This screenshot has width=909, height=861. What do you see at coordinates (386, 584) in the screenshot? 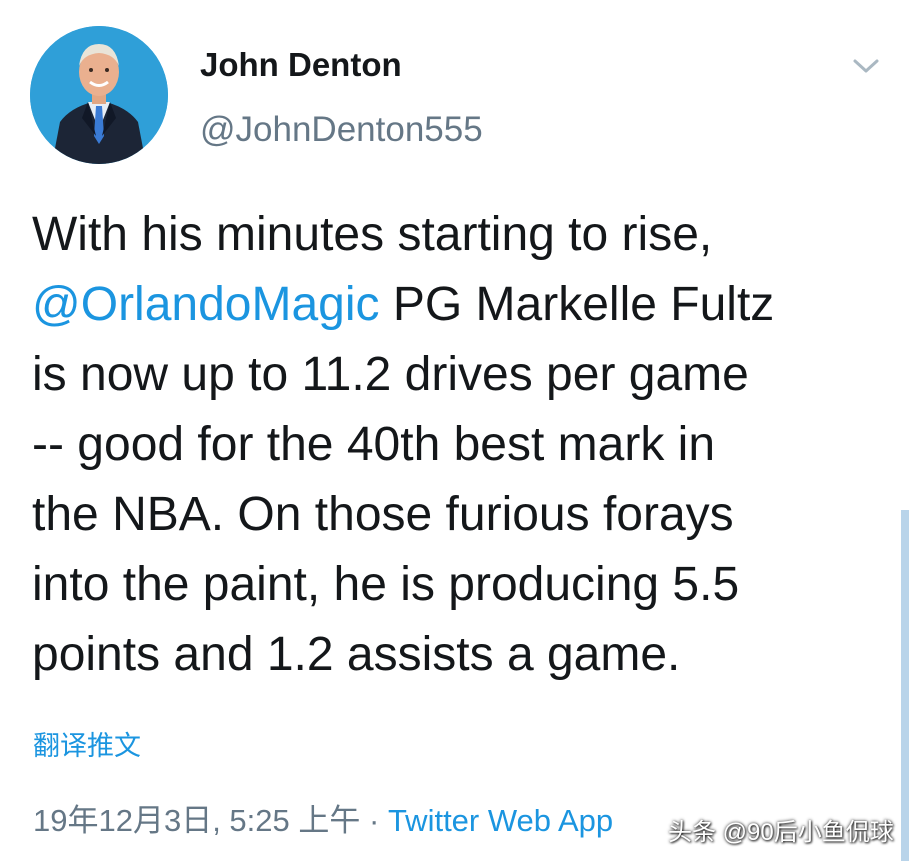
I see `tweet-line: into the paint, he is producing 5.5` at bounding box center [386, 584].